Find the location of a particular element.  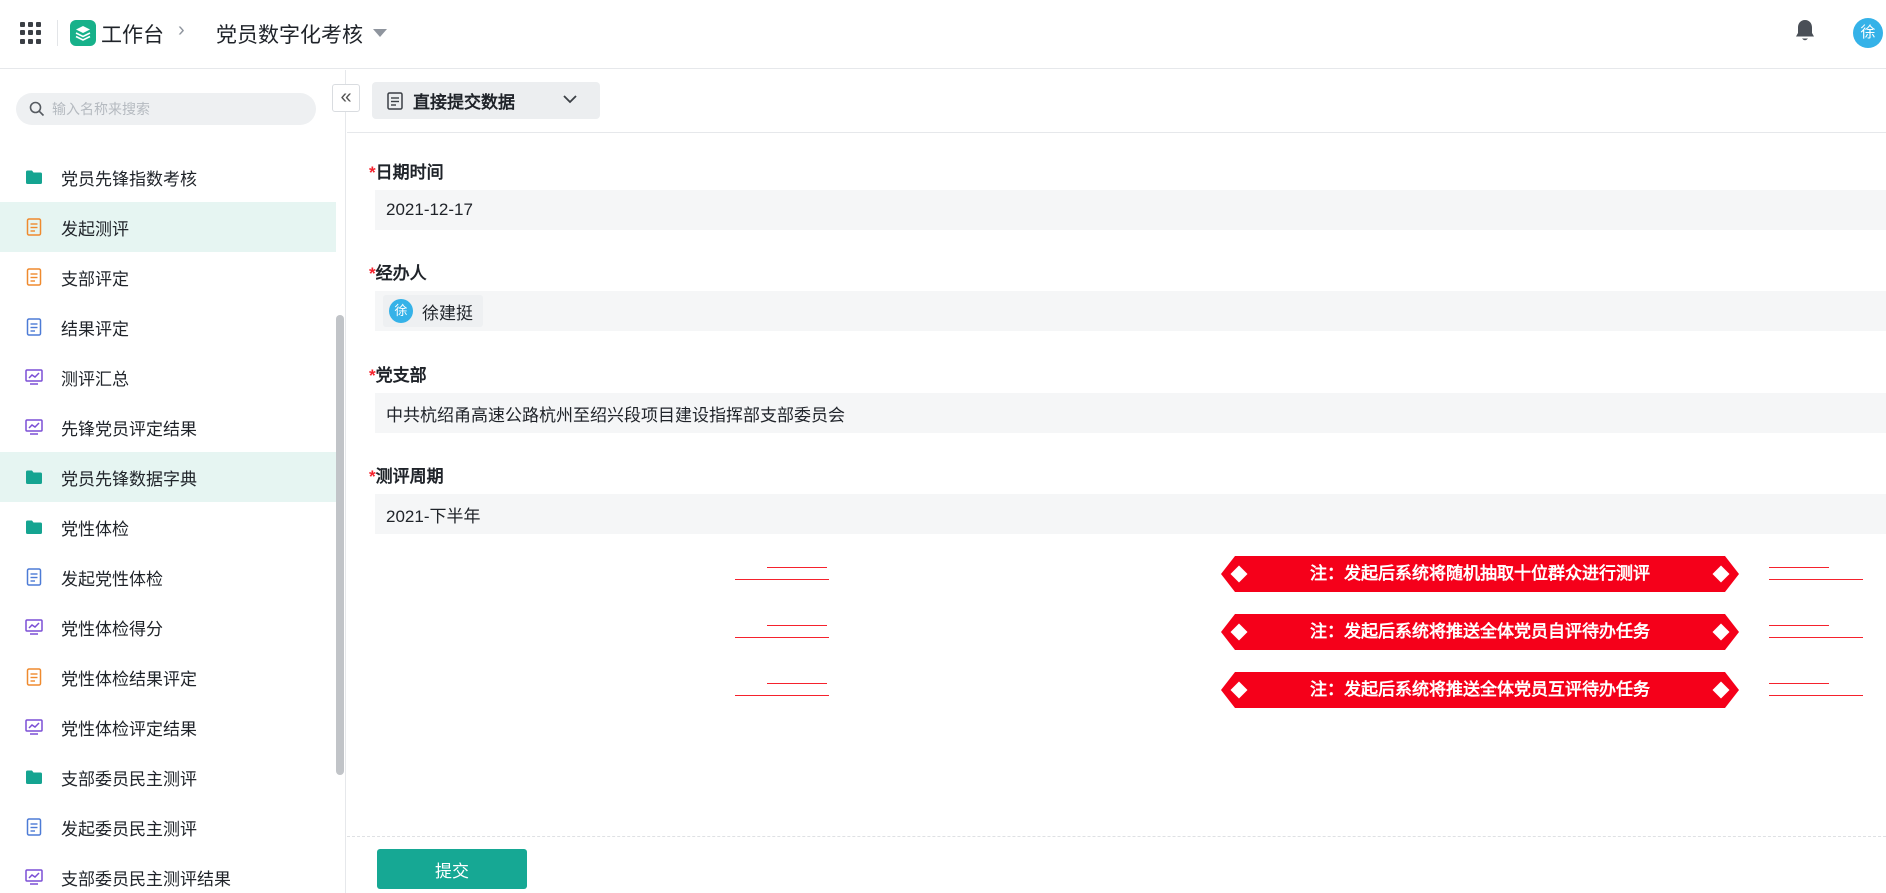

period-input: 2021-下半年 is located at coordinates (1130, 514).